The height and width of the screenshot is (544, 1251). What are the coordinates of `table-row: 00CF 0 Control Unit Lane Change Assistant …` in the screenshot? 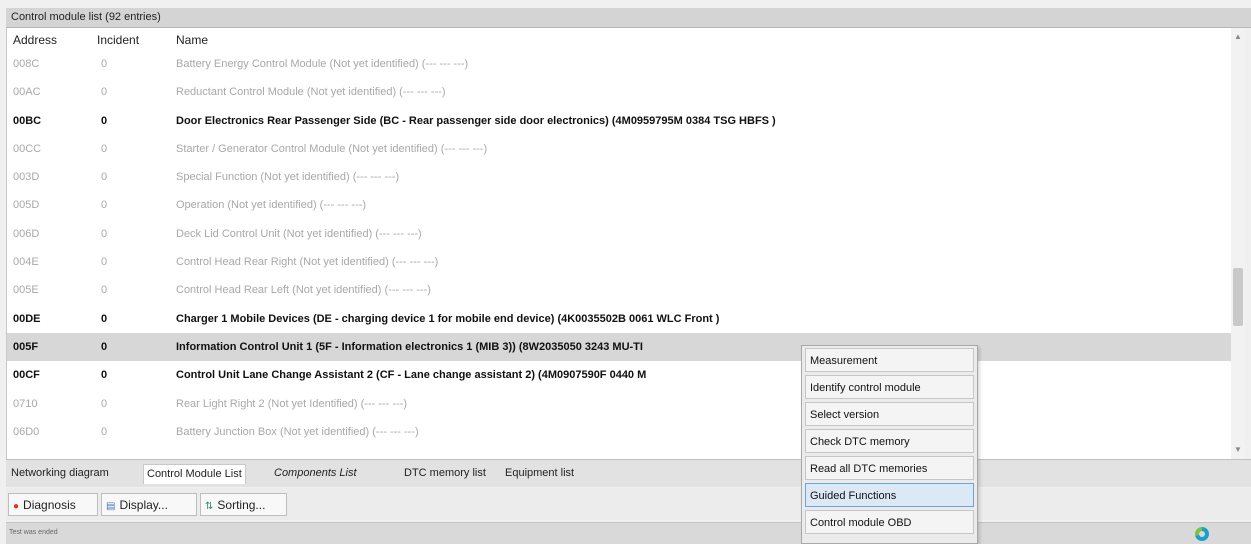 It's located at (619, 375).